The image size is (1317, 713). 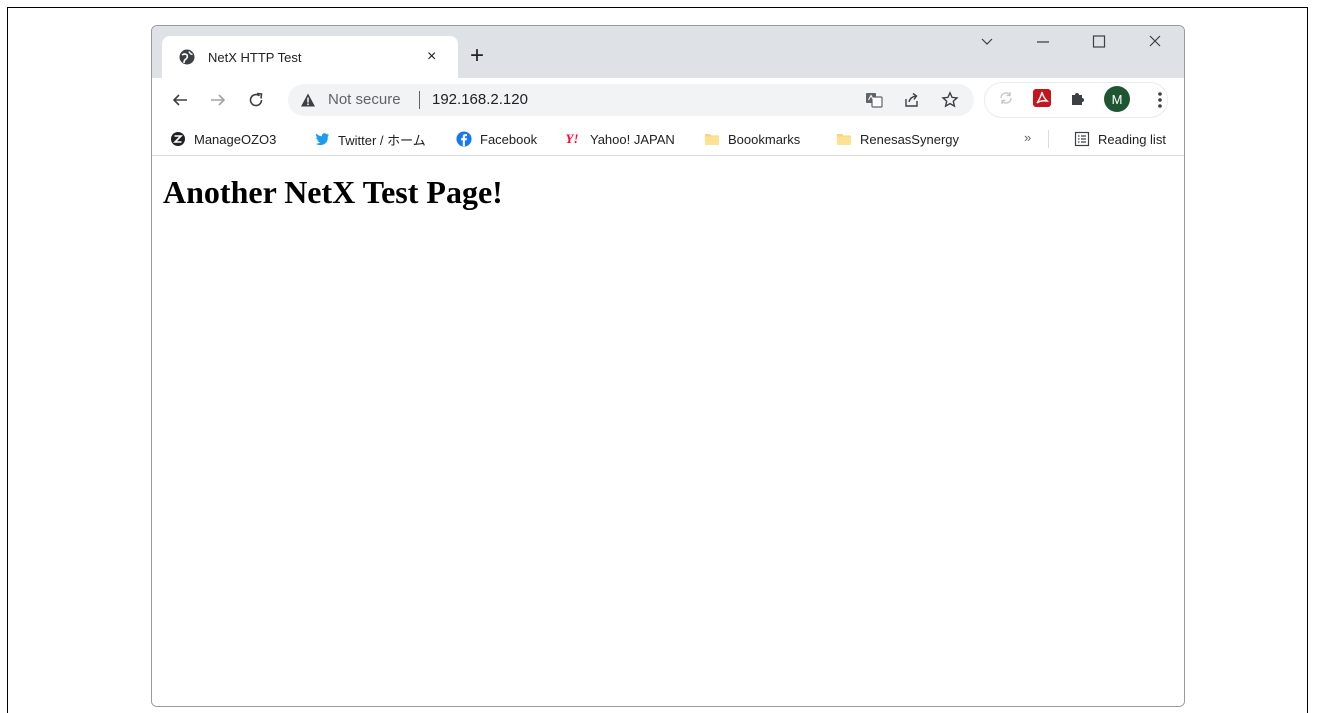 I want to click on bookmarks-overflow-chevron: », so click(x=1027, y=137).